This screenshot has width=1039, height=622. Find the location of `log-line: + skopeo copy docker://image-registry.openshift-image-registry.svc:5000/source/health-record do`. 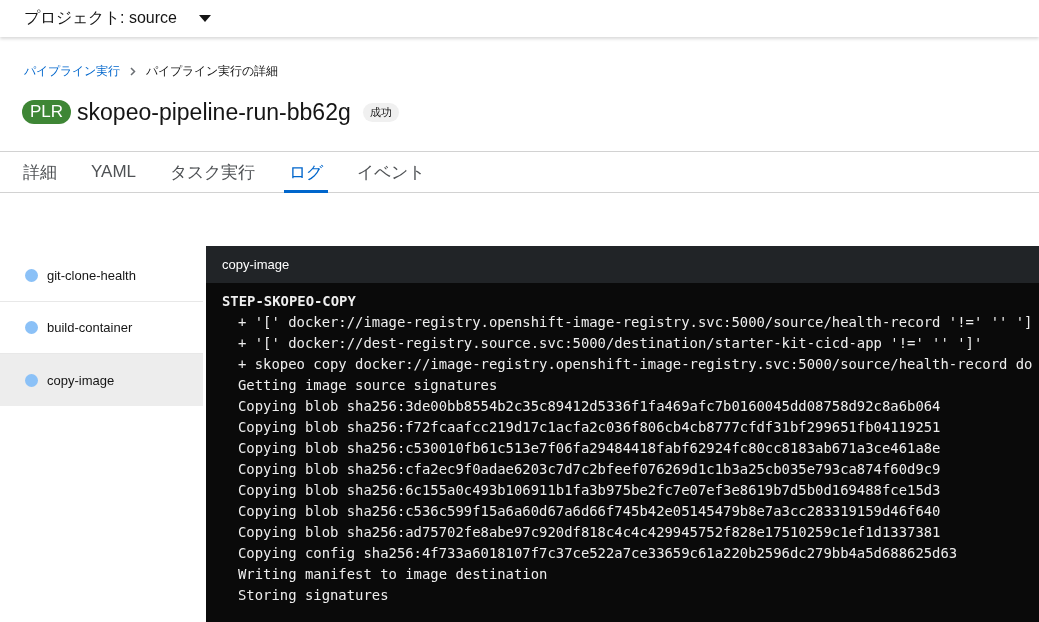

log-line: + skopeo copy docker://image-registry.openshift-image-registry.svc:5000/source/health-record do is located at coordinates (635, 364).